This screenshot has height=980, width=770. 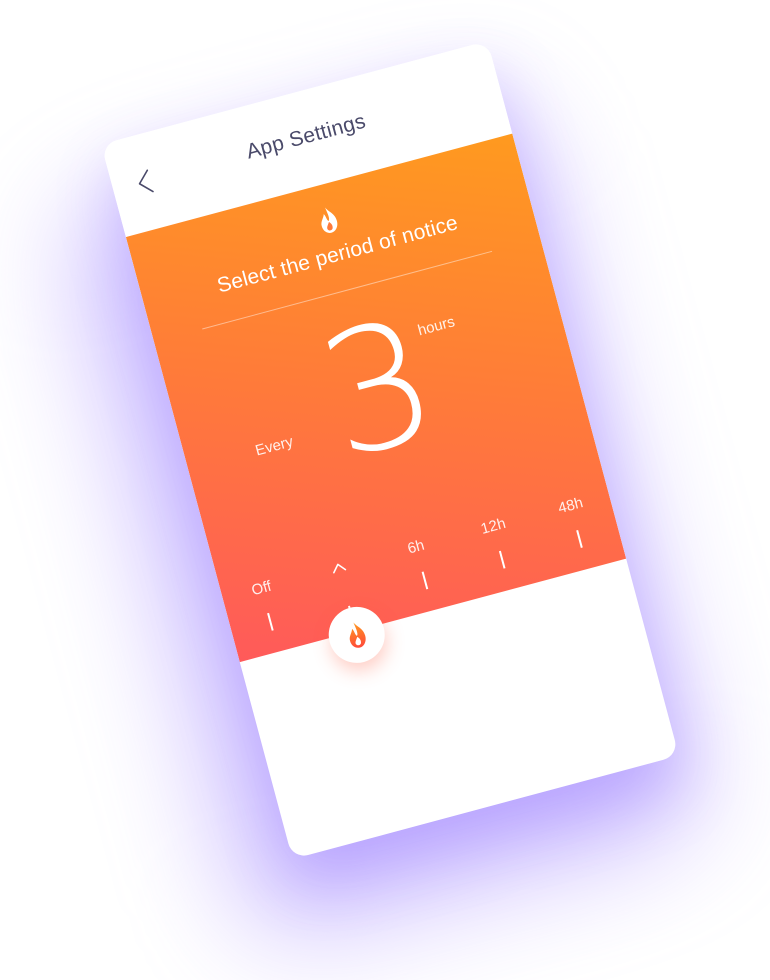 What do you see at coordinates (265, 606) in the screenshot?
I see `tick-off: Off` at bounding box center [265, 606].